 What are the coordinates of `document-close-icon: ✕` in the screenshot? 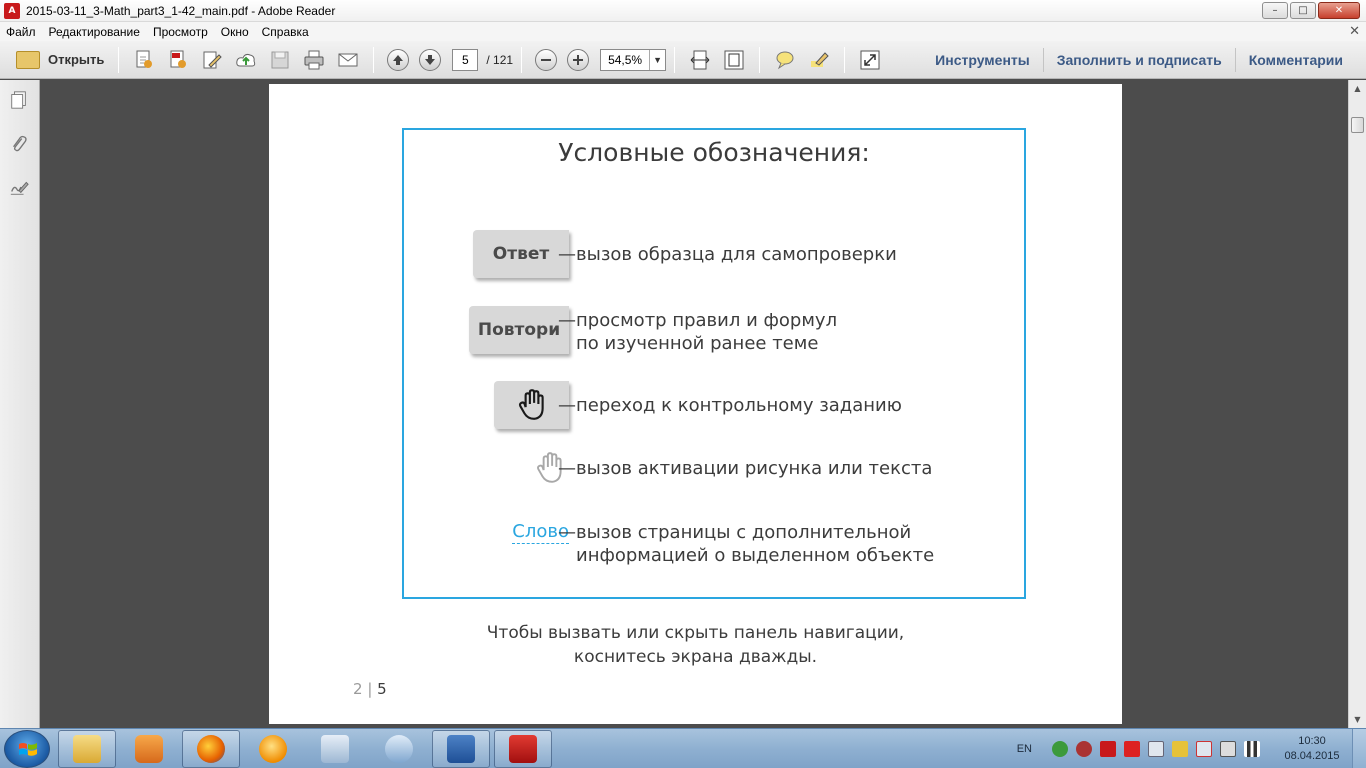 It's located at (1354, 31).